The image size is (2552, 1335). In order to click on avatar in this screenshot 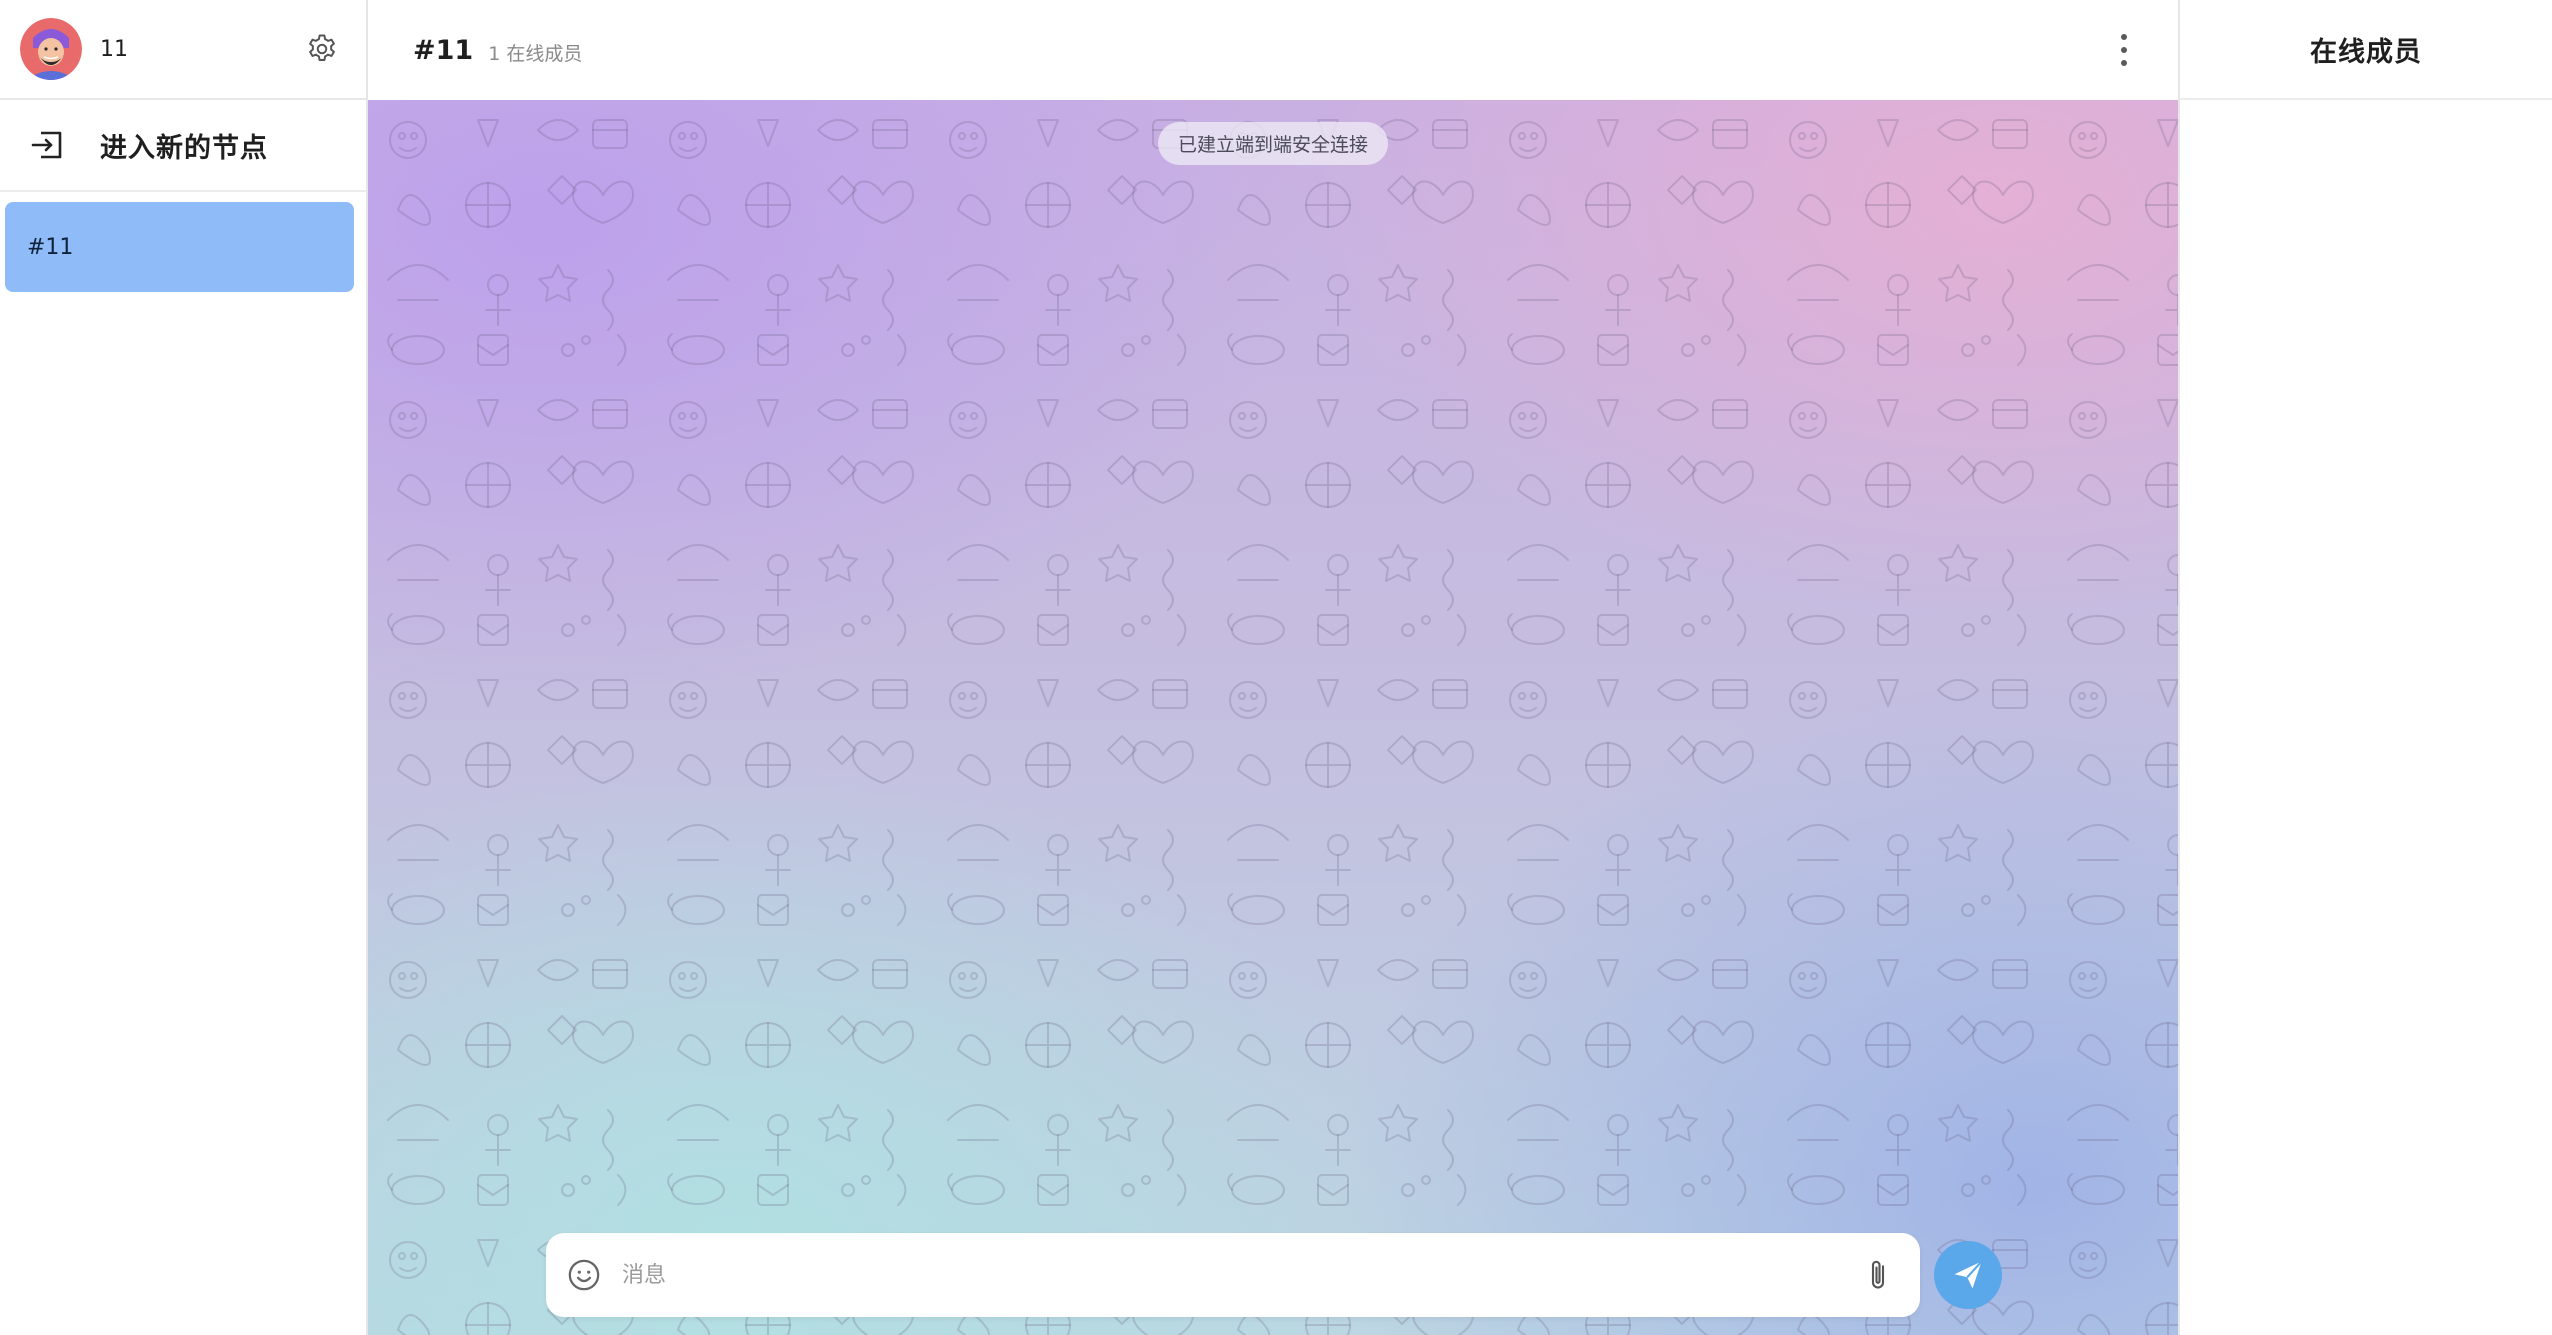, I will do `click(51, 49)`.